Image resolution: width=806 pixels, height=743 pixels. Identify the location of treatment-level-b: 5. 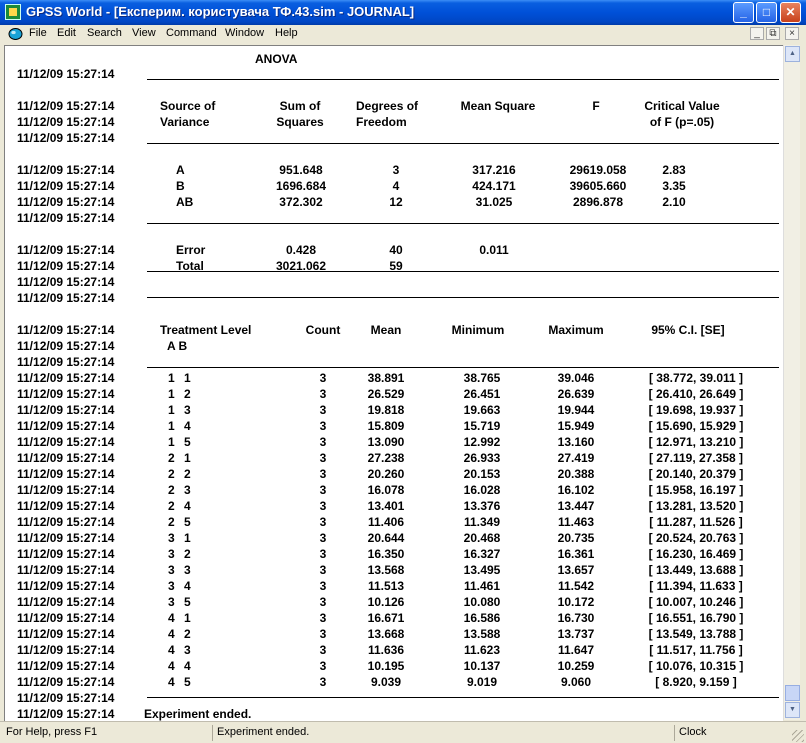
(187, 682).